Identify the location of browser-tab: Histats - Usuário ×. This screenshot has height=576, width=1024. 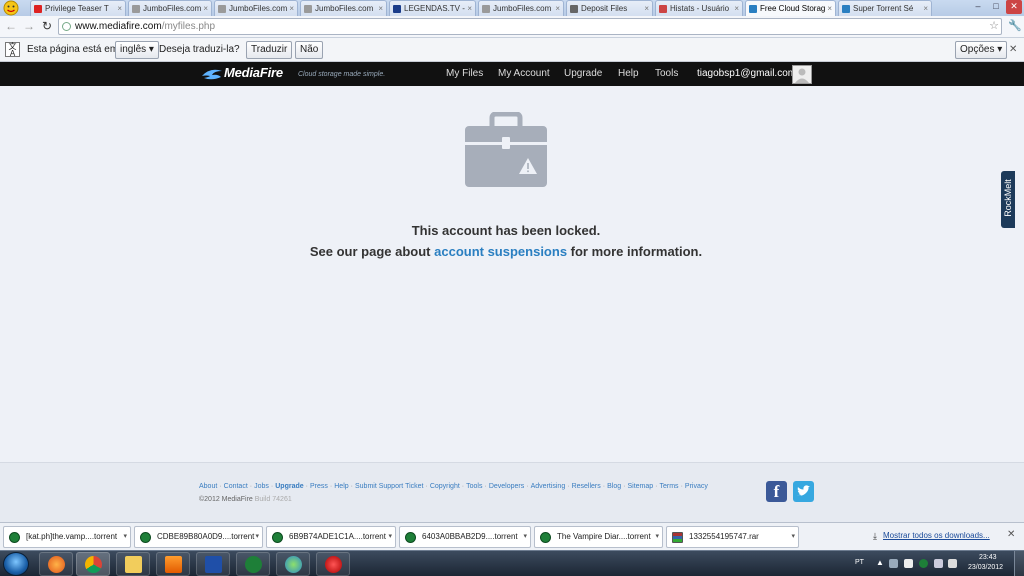
(699, 8).